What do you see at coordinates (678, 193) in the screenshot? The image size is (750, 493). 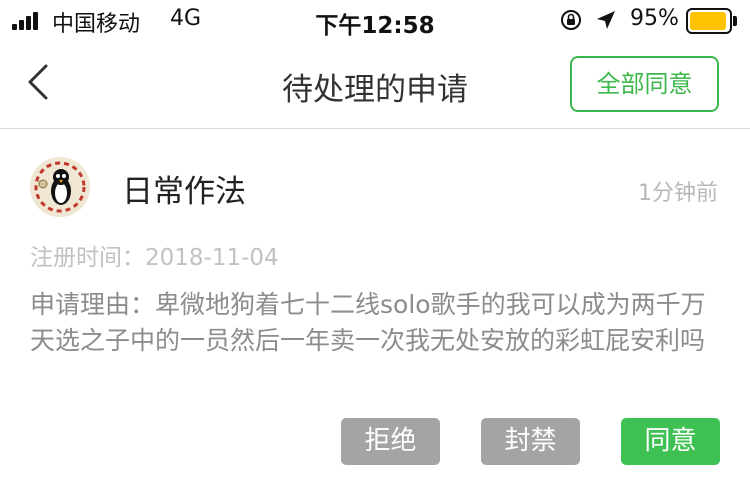 I see `request-time: 1分钟前` at bounding box center [678, 193].